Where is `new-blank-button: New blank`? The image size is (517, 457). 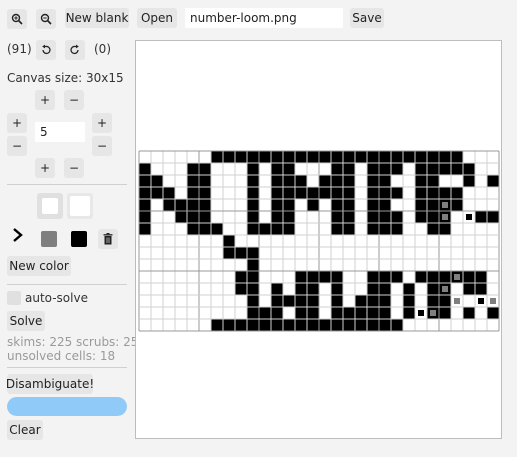 new-blank-button: New blank is located at coordinates (97, 18).